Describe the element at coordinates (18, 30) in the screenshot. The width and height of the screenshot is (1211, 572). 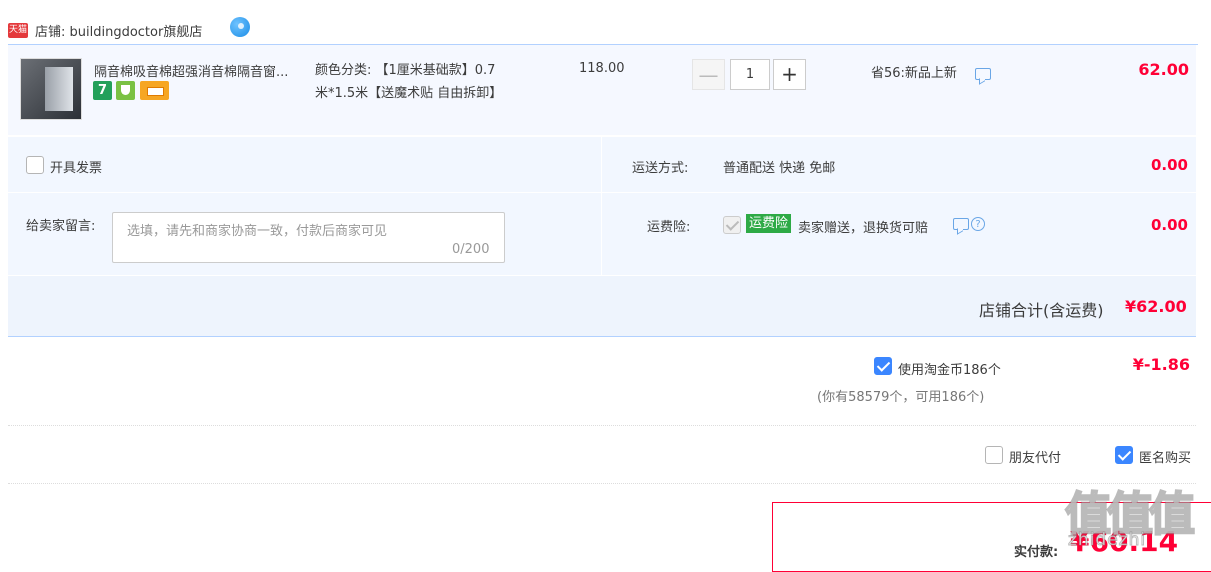
I see `tmall-badge: 天猫` at that location.